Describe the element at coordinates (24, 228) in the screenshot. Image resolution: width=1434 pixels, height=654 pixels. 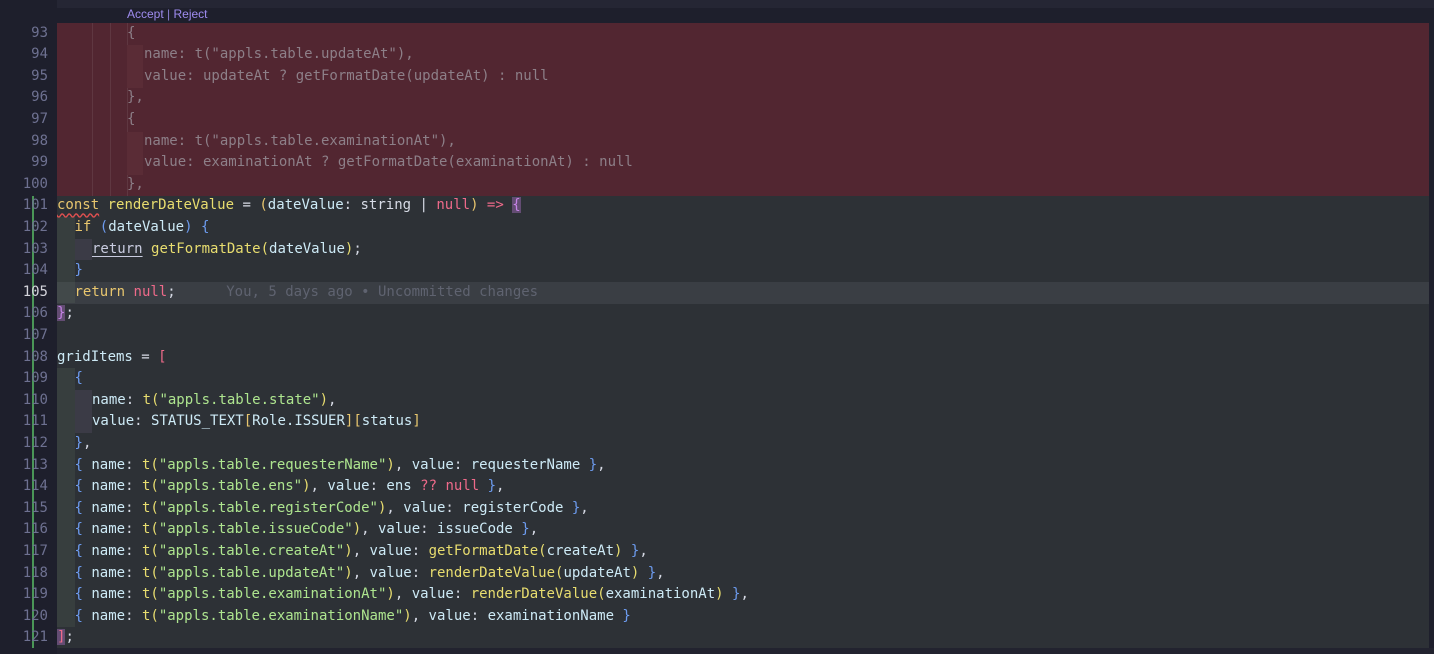
I see `line-number: 102` at that location.